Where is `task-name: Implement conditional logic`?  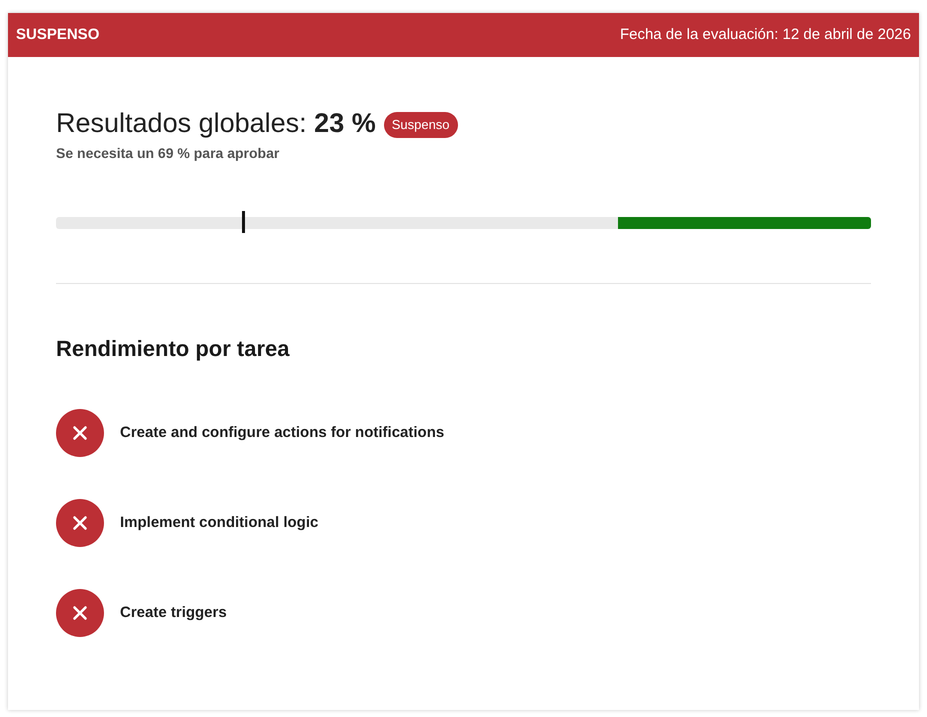 task-name: Implement conditional logic is located at coordinates (219, 522).